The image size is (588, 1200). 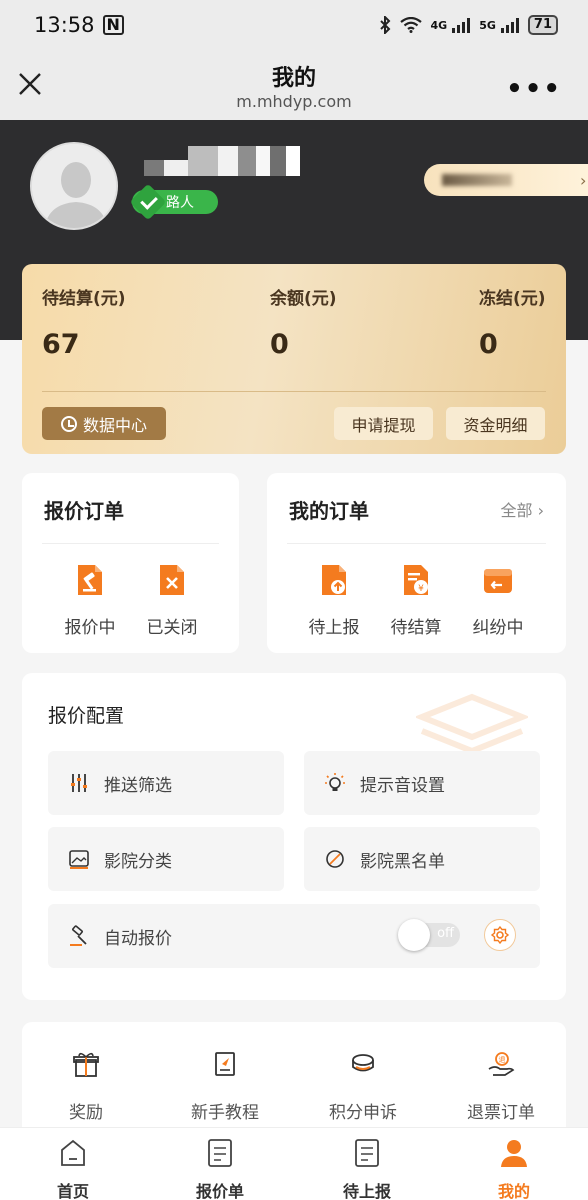 I want to click on dispute-box-icon, so click(x=498, y=581).